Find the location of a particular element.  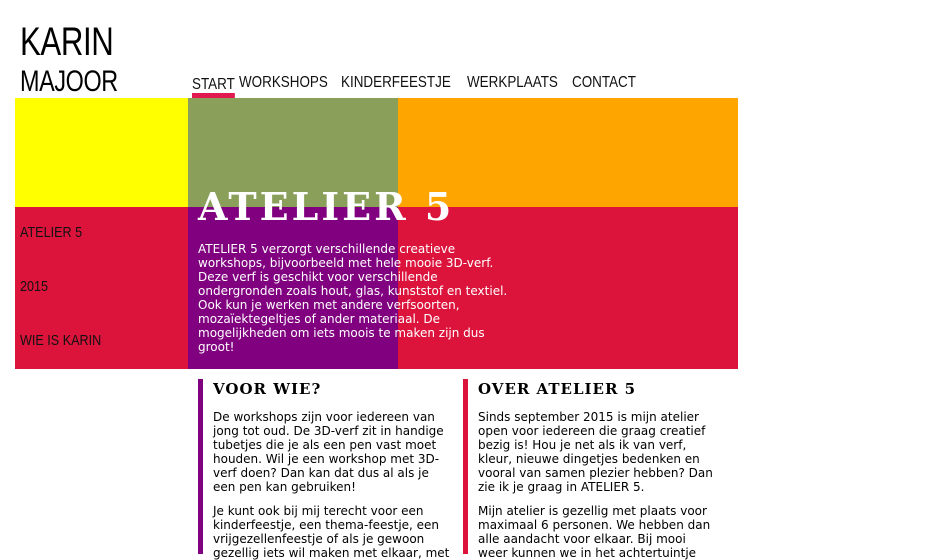

nav-item-start: START is located at coordinates (213, 87).